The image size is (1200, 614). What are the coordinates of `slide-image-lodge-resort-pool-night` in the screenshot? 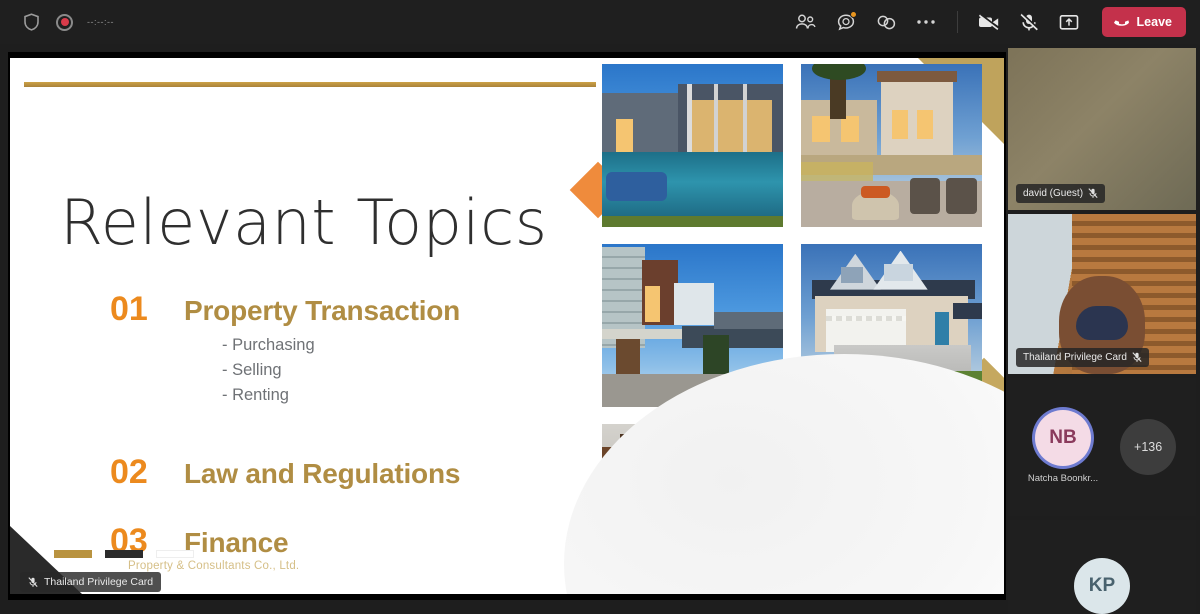 It's located at (692, 505).